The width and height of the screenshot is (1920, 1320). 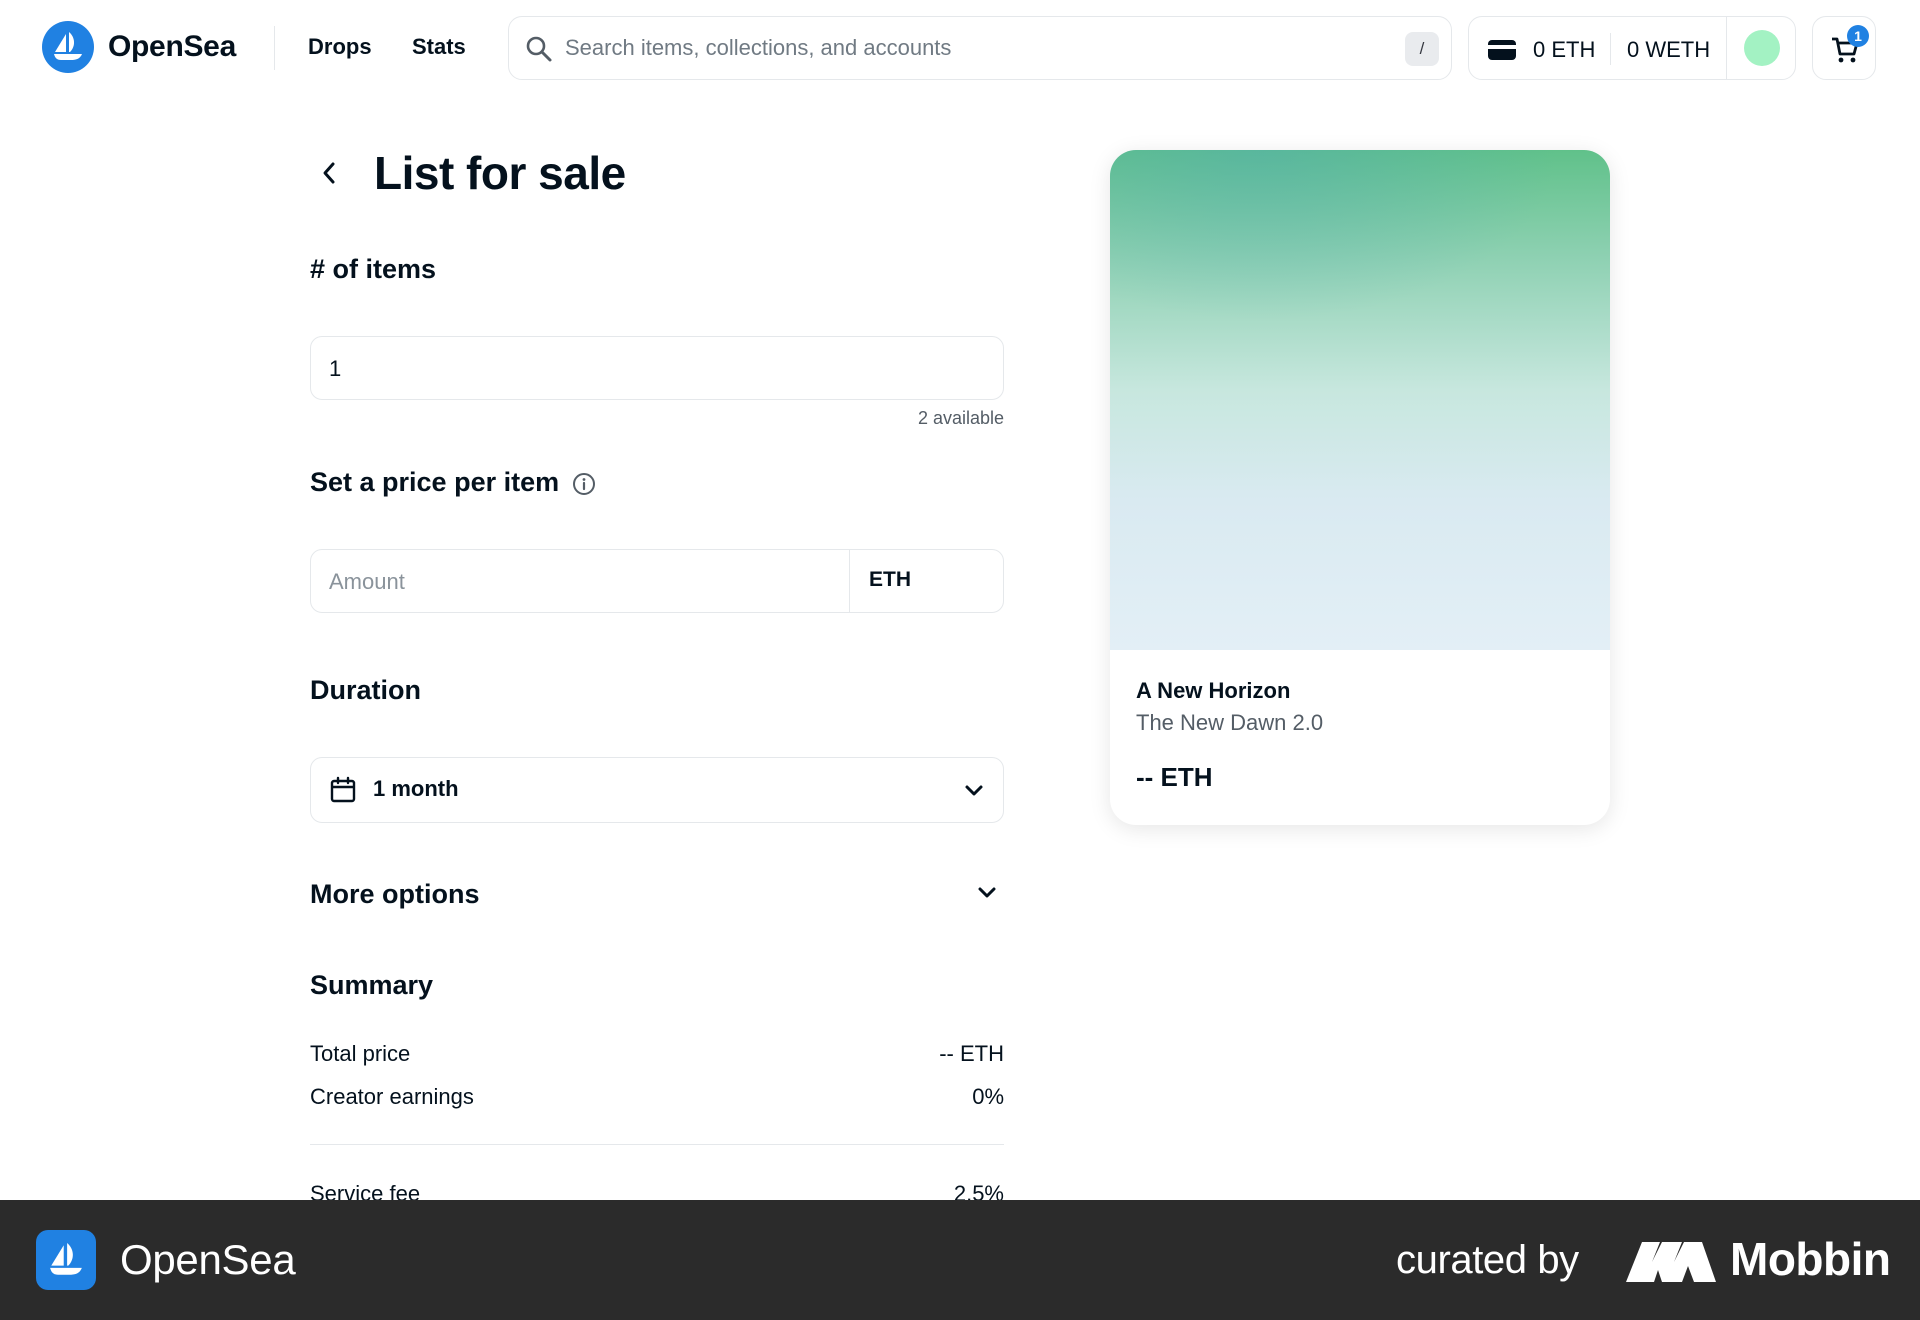 What do you see at coordinates (1360, 400) in the screenshot?
I see `nft-preview-image` at bounding box center [1360, 400].